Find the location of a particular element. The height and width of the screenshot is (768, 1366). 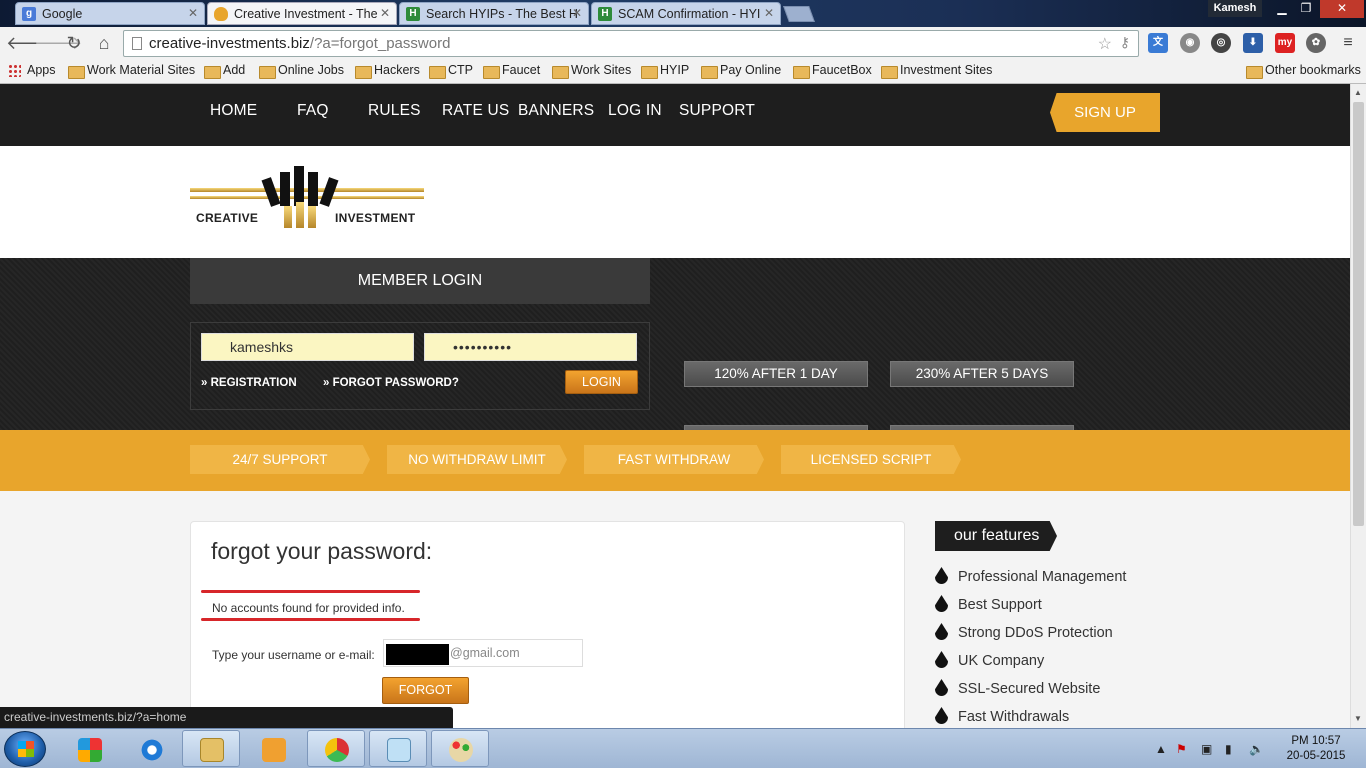

tab-google: g Google ✕ is located at coordinates (110, 13).